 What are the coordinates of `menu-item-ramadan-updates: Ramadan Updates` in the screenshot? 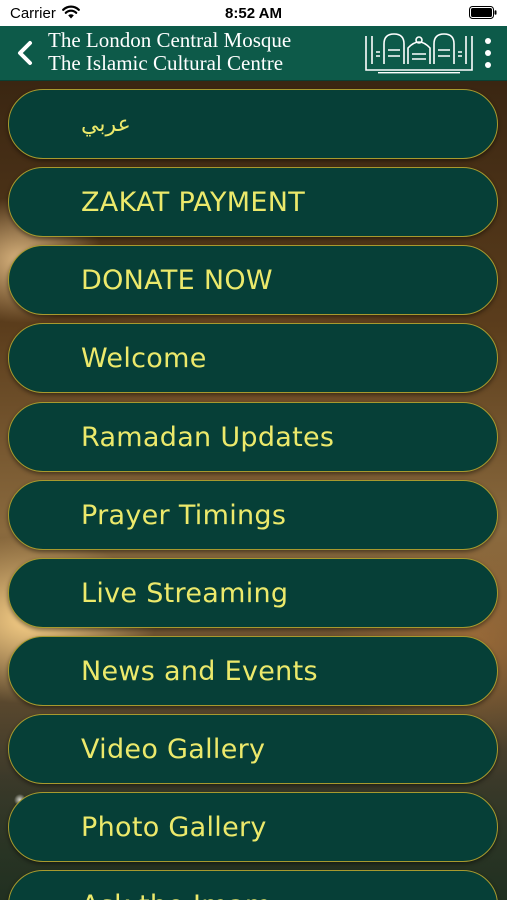 It's located at (253, 437).